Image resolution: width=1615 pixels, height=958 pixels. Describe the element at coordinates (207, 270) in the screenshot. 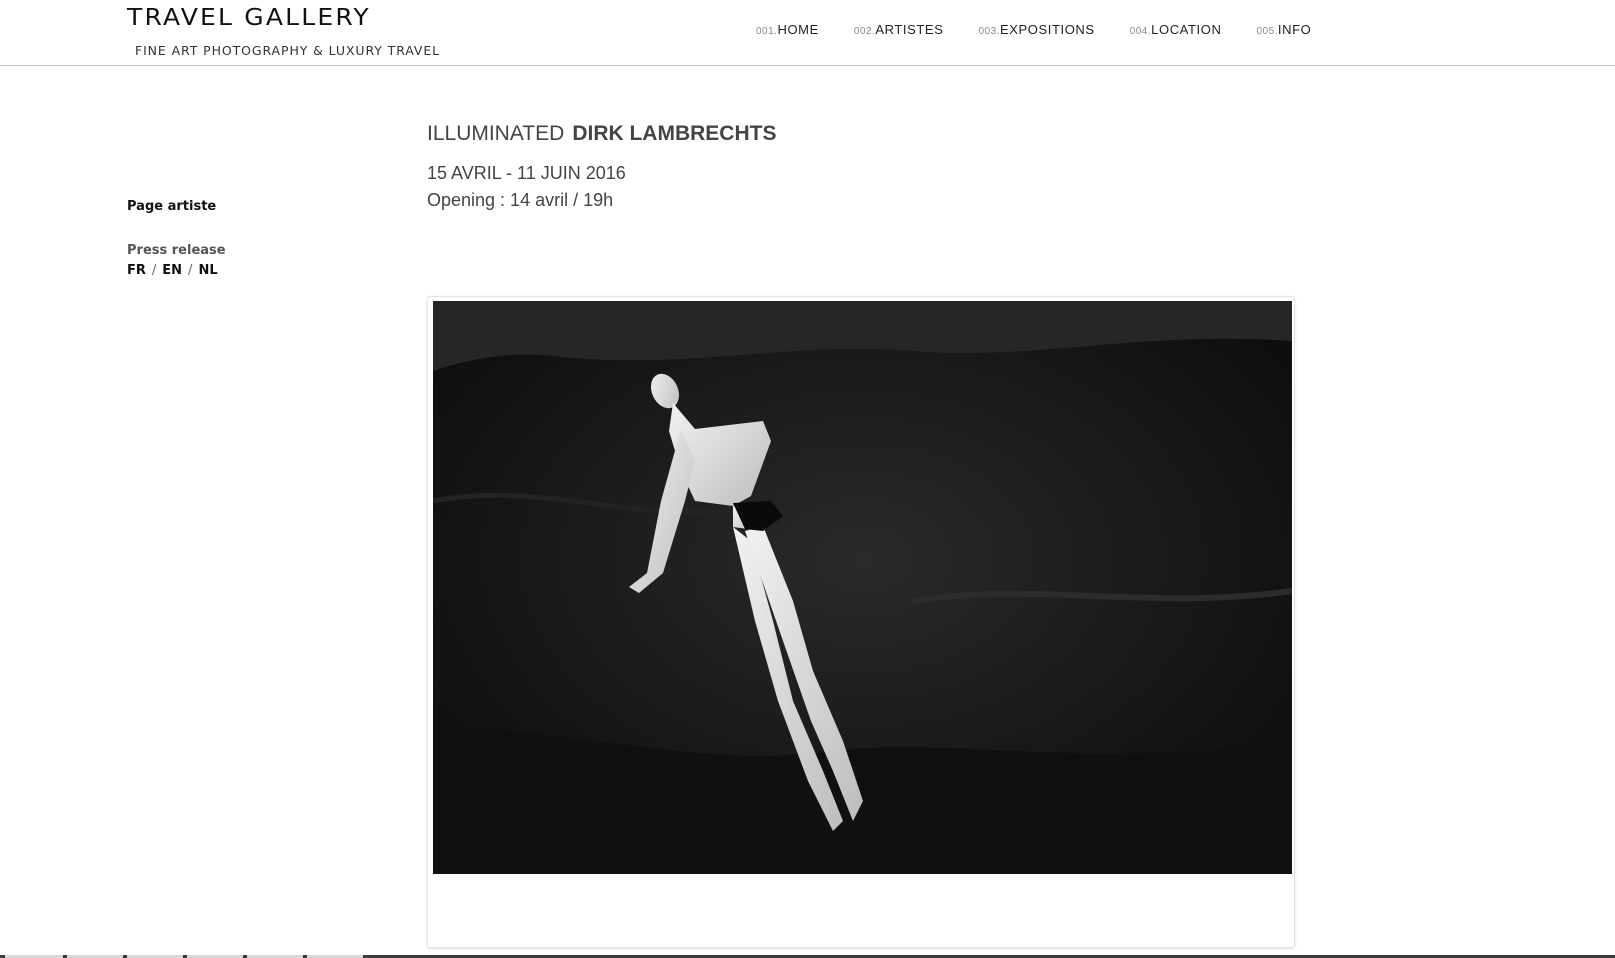

I see `press-release-nl-link: NL` at that location.